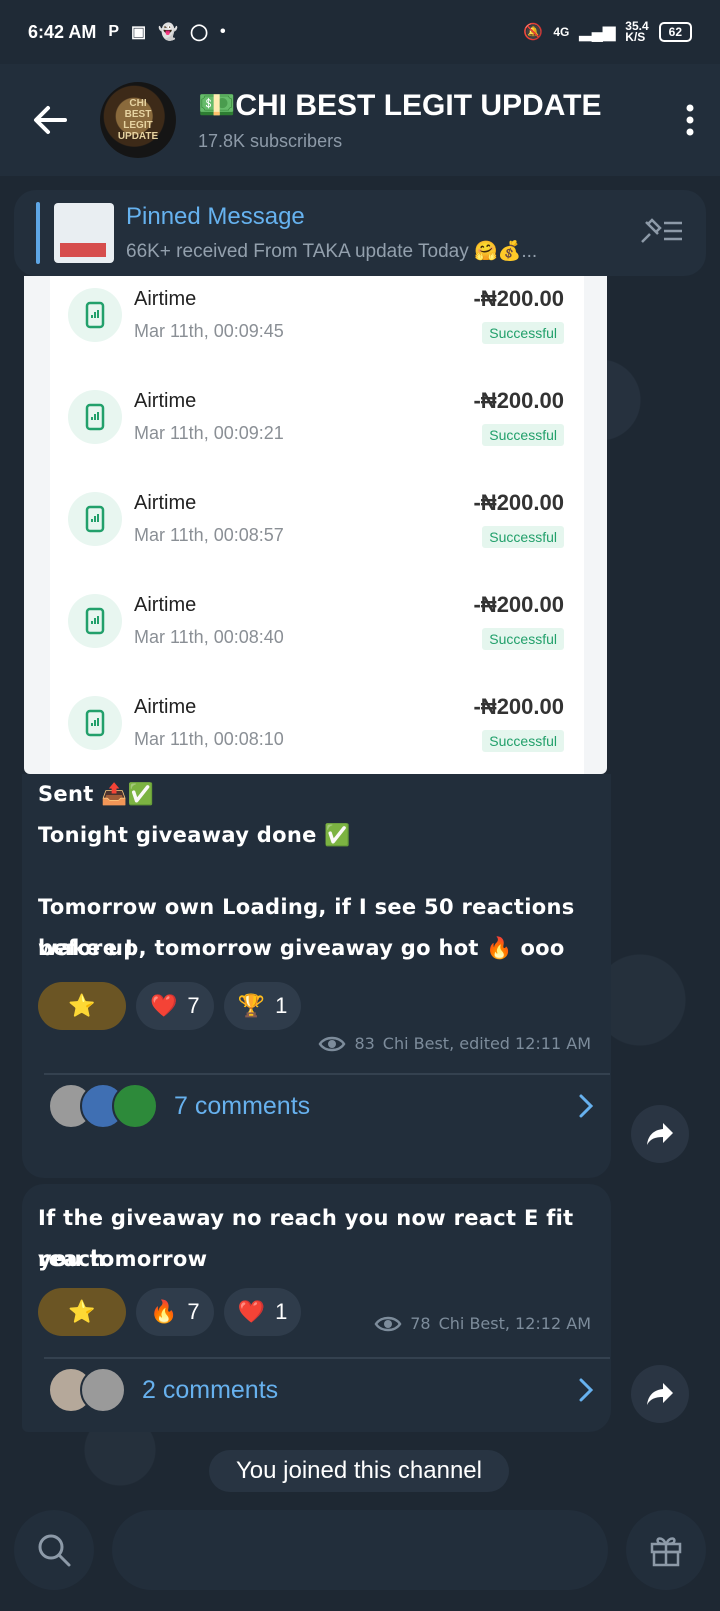  Describe the element at coordinates (138, 120) in the screenshot. I see `channel-avatar: CHI BEST LEGIT UPDATE` at that location.